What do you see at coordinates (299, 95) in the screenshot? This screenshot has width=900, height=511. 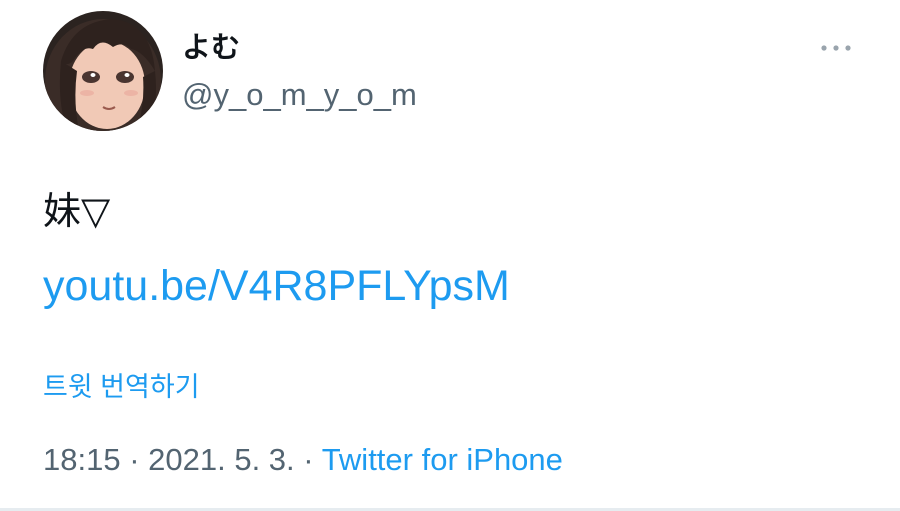 I see `user-handle: @y_o_m_y_o_m` at bounding box center [299, 95].